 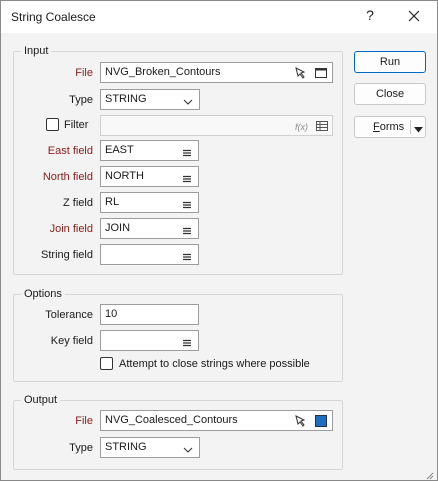 What do you see at coordinates (67, 255) in the screenshot?
I see `string-field-label: String field` at bounding box center [67, 255].